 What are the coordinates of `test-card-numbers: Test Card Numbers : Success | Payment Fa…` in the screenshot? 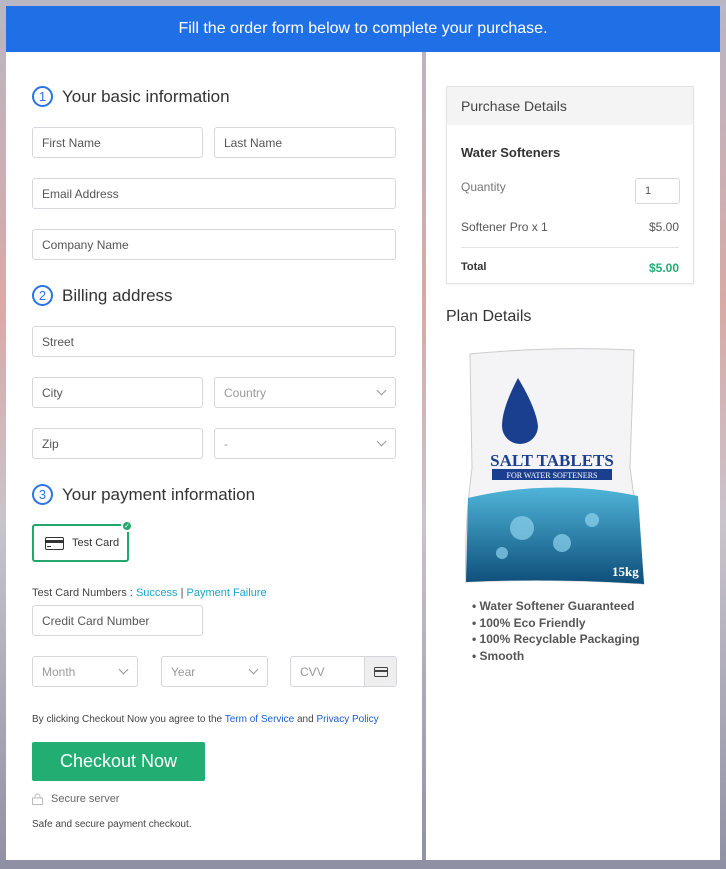 It's located at (149, 593).